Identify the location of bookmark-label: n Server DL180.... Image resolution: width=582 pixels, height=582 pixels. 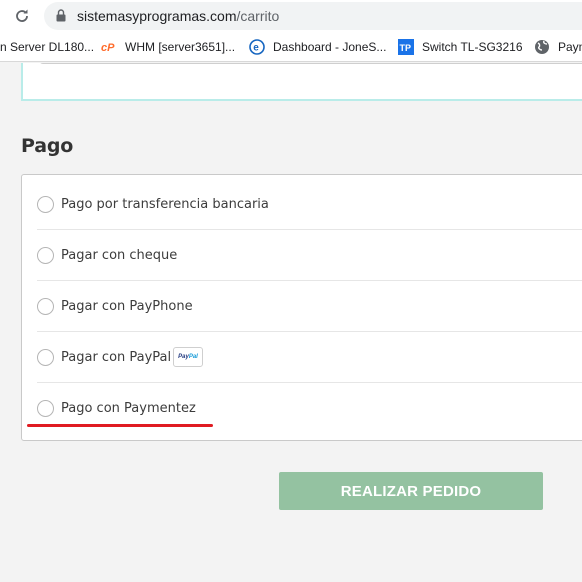
(47, 47).